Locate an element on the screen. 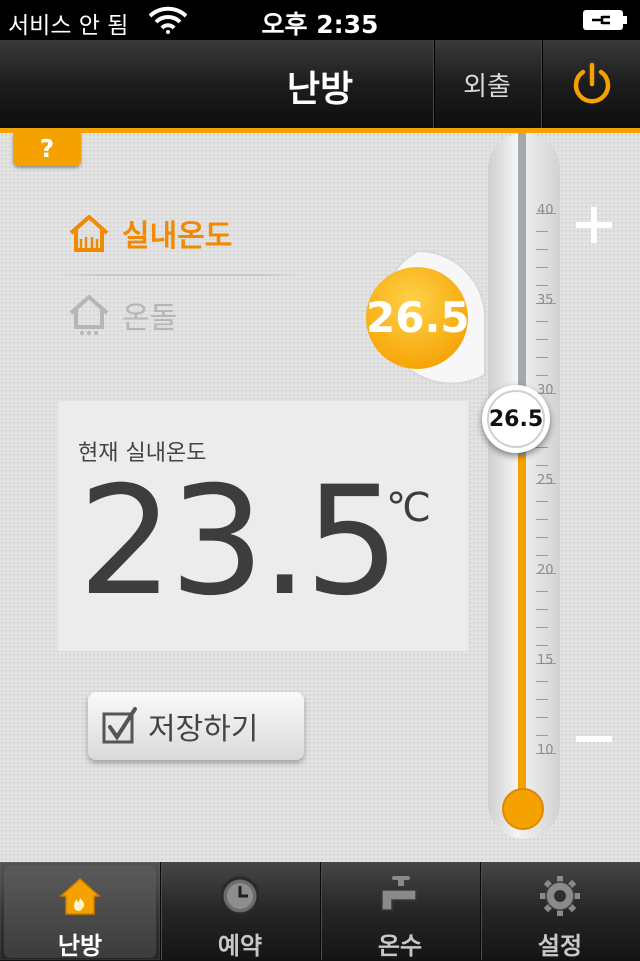 The width and height of the screenshot is (640, 961). scale-label: 20 is located at coordinates (545, 570).